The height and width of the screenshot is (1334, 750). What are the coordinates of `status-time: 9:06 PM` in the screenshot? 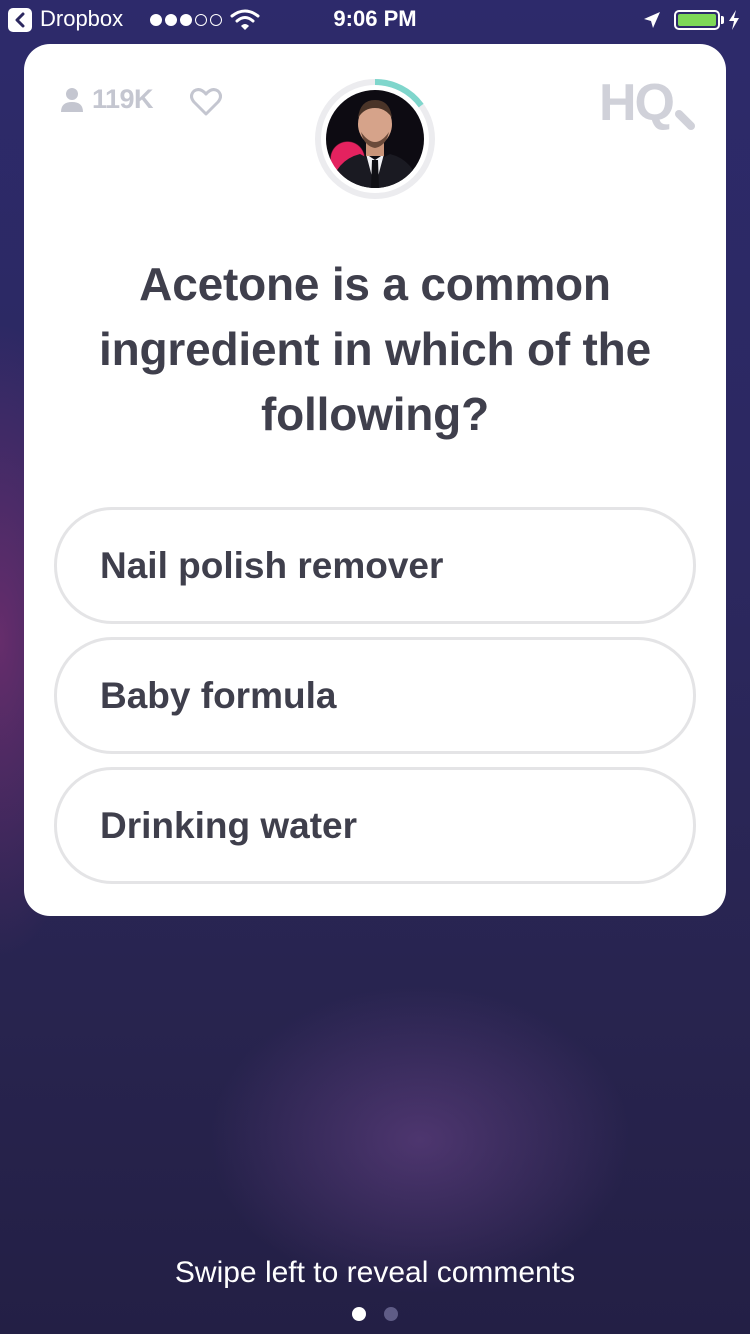 It's located at (375, 18).